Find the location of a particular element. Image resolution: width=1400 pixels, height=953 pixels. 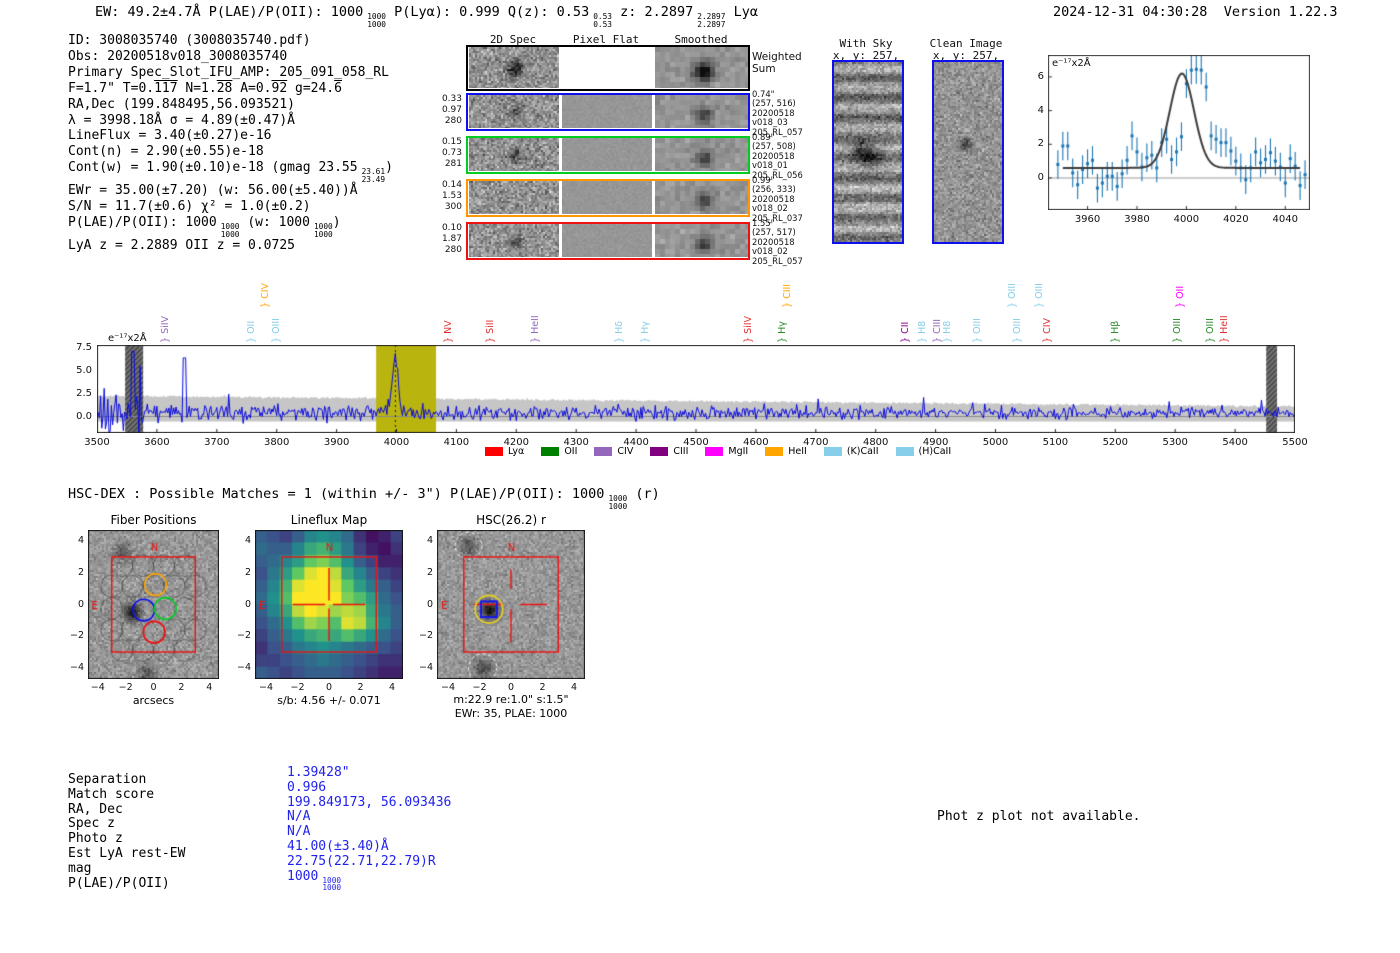

spectrum-xtick: 5500 is located at coordinates (1295, 442).